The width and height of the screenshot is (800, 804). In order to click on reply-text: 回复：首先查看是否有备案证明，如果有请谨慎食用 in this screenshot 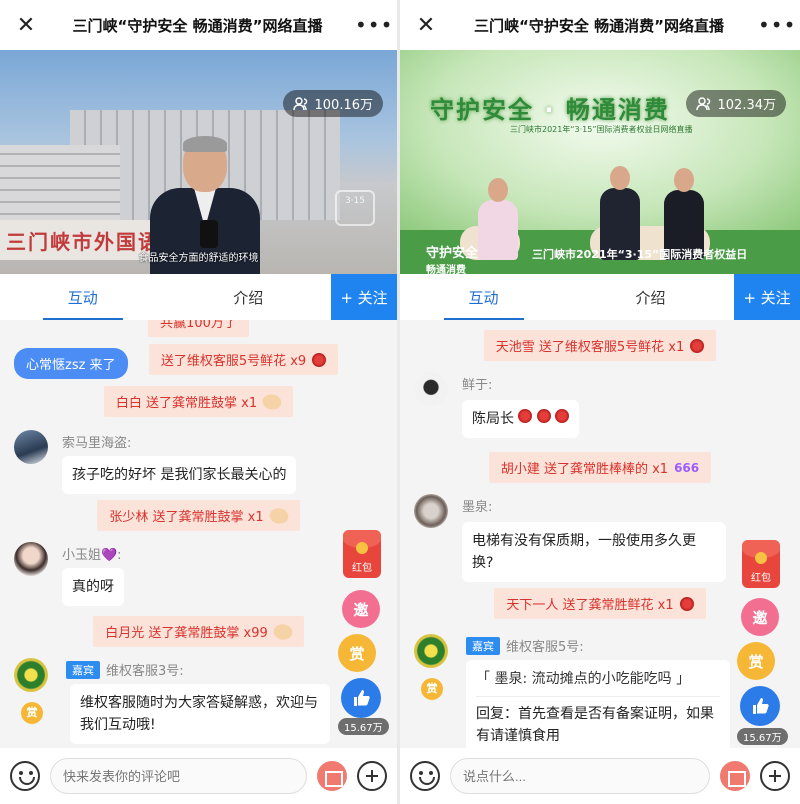, I will do `click(595, 725)`.